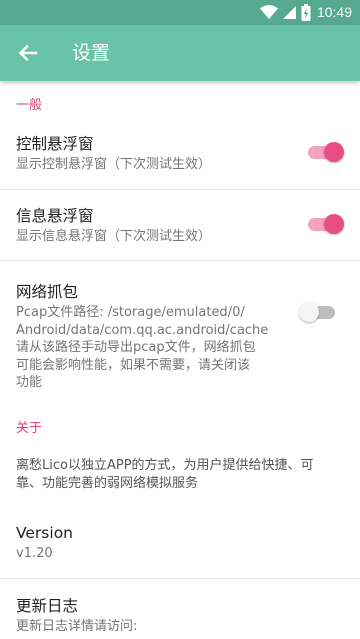 Image resolution: width=360 pixels, height=639 pixels. Describe the element at coordinates (165, 465) in the screenshot. I see `about-description-line: 离愁Lico以独立APP的方式，为用户提供给快捷、可` at that location.